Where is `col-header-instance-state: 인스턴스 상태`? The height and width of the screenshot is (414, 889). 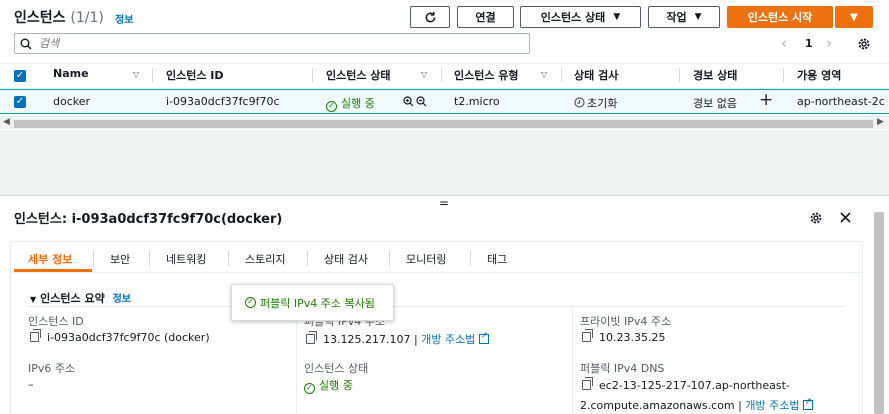 col-header-instance-state: 인스턴스 상태 is located at coordinates (358, 75).